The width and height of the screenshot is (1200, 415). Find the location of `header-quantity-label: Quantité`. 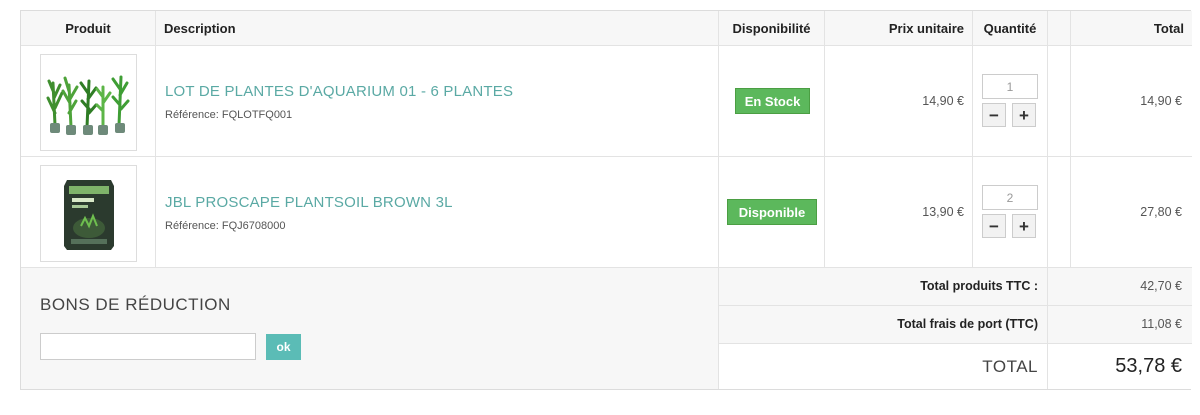

header-quantity-label: Quantité is located at coordinates (1010, 28).